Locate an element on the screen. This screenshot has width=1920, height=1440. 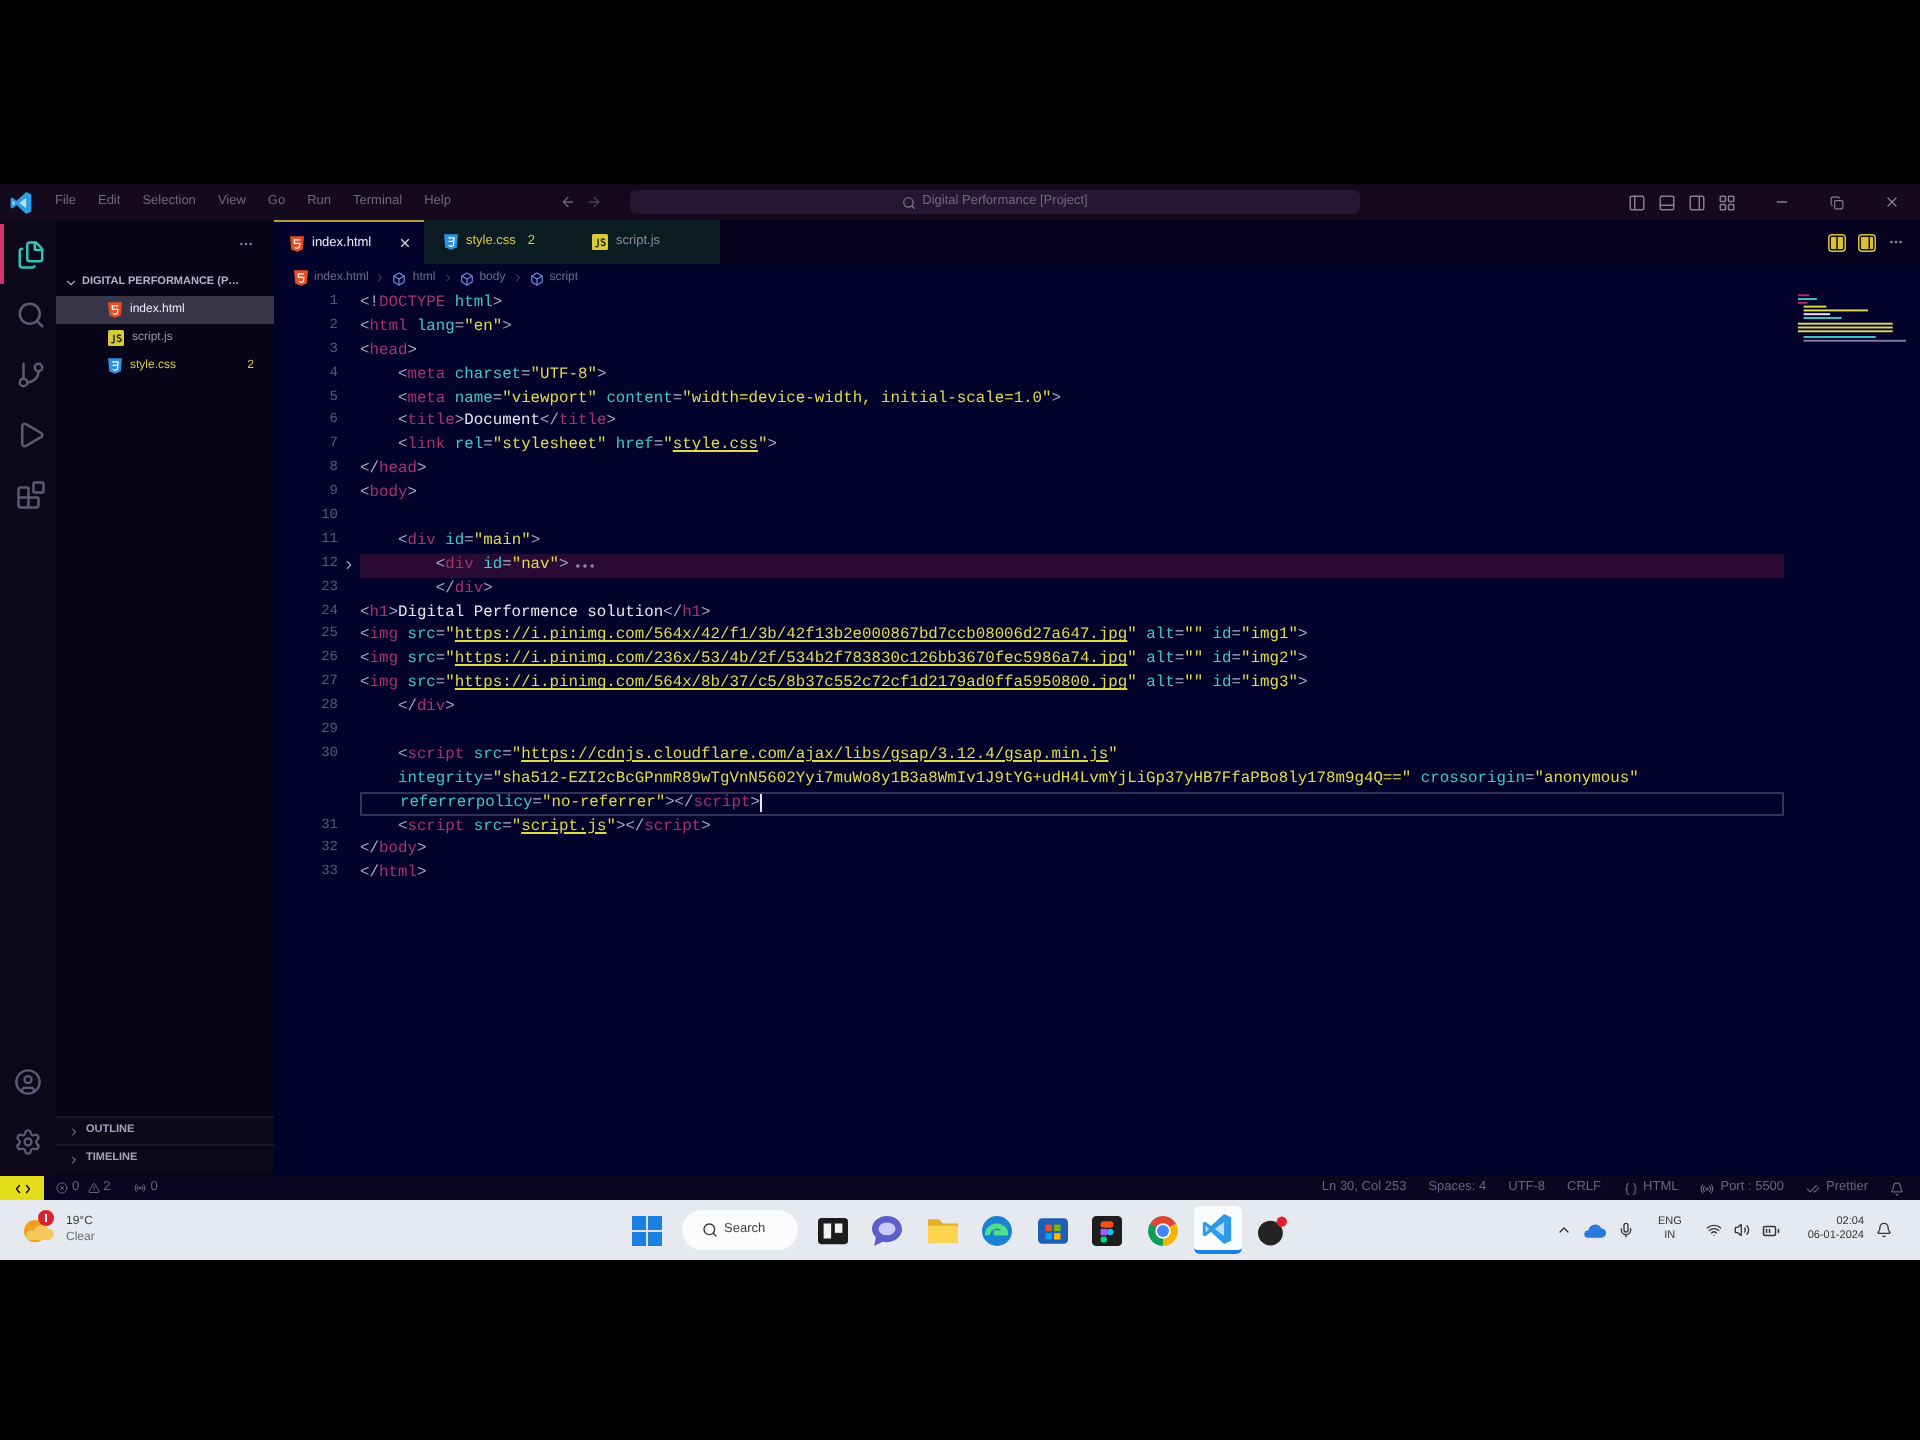
minimap-drawing is located at coordinates (1851, 318).